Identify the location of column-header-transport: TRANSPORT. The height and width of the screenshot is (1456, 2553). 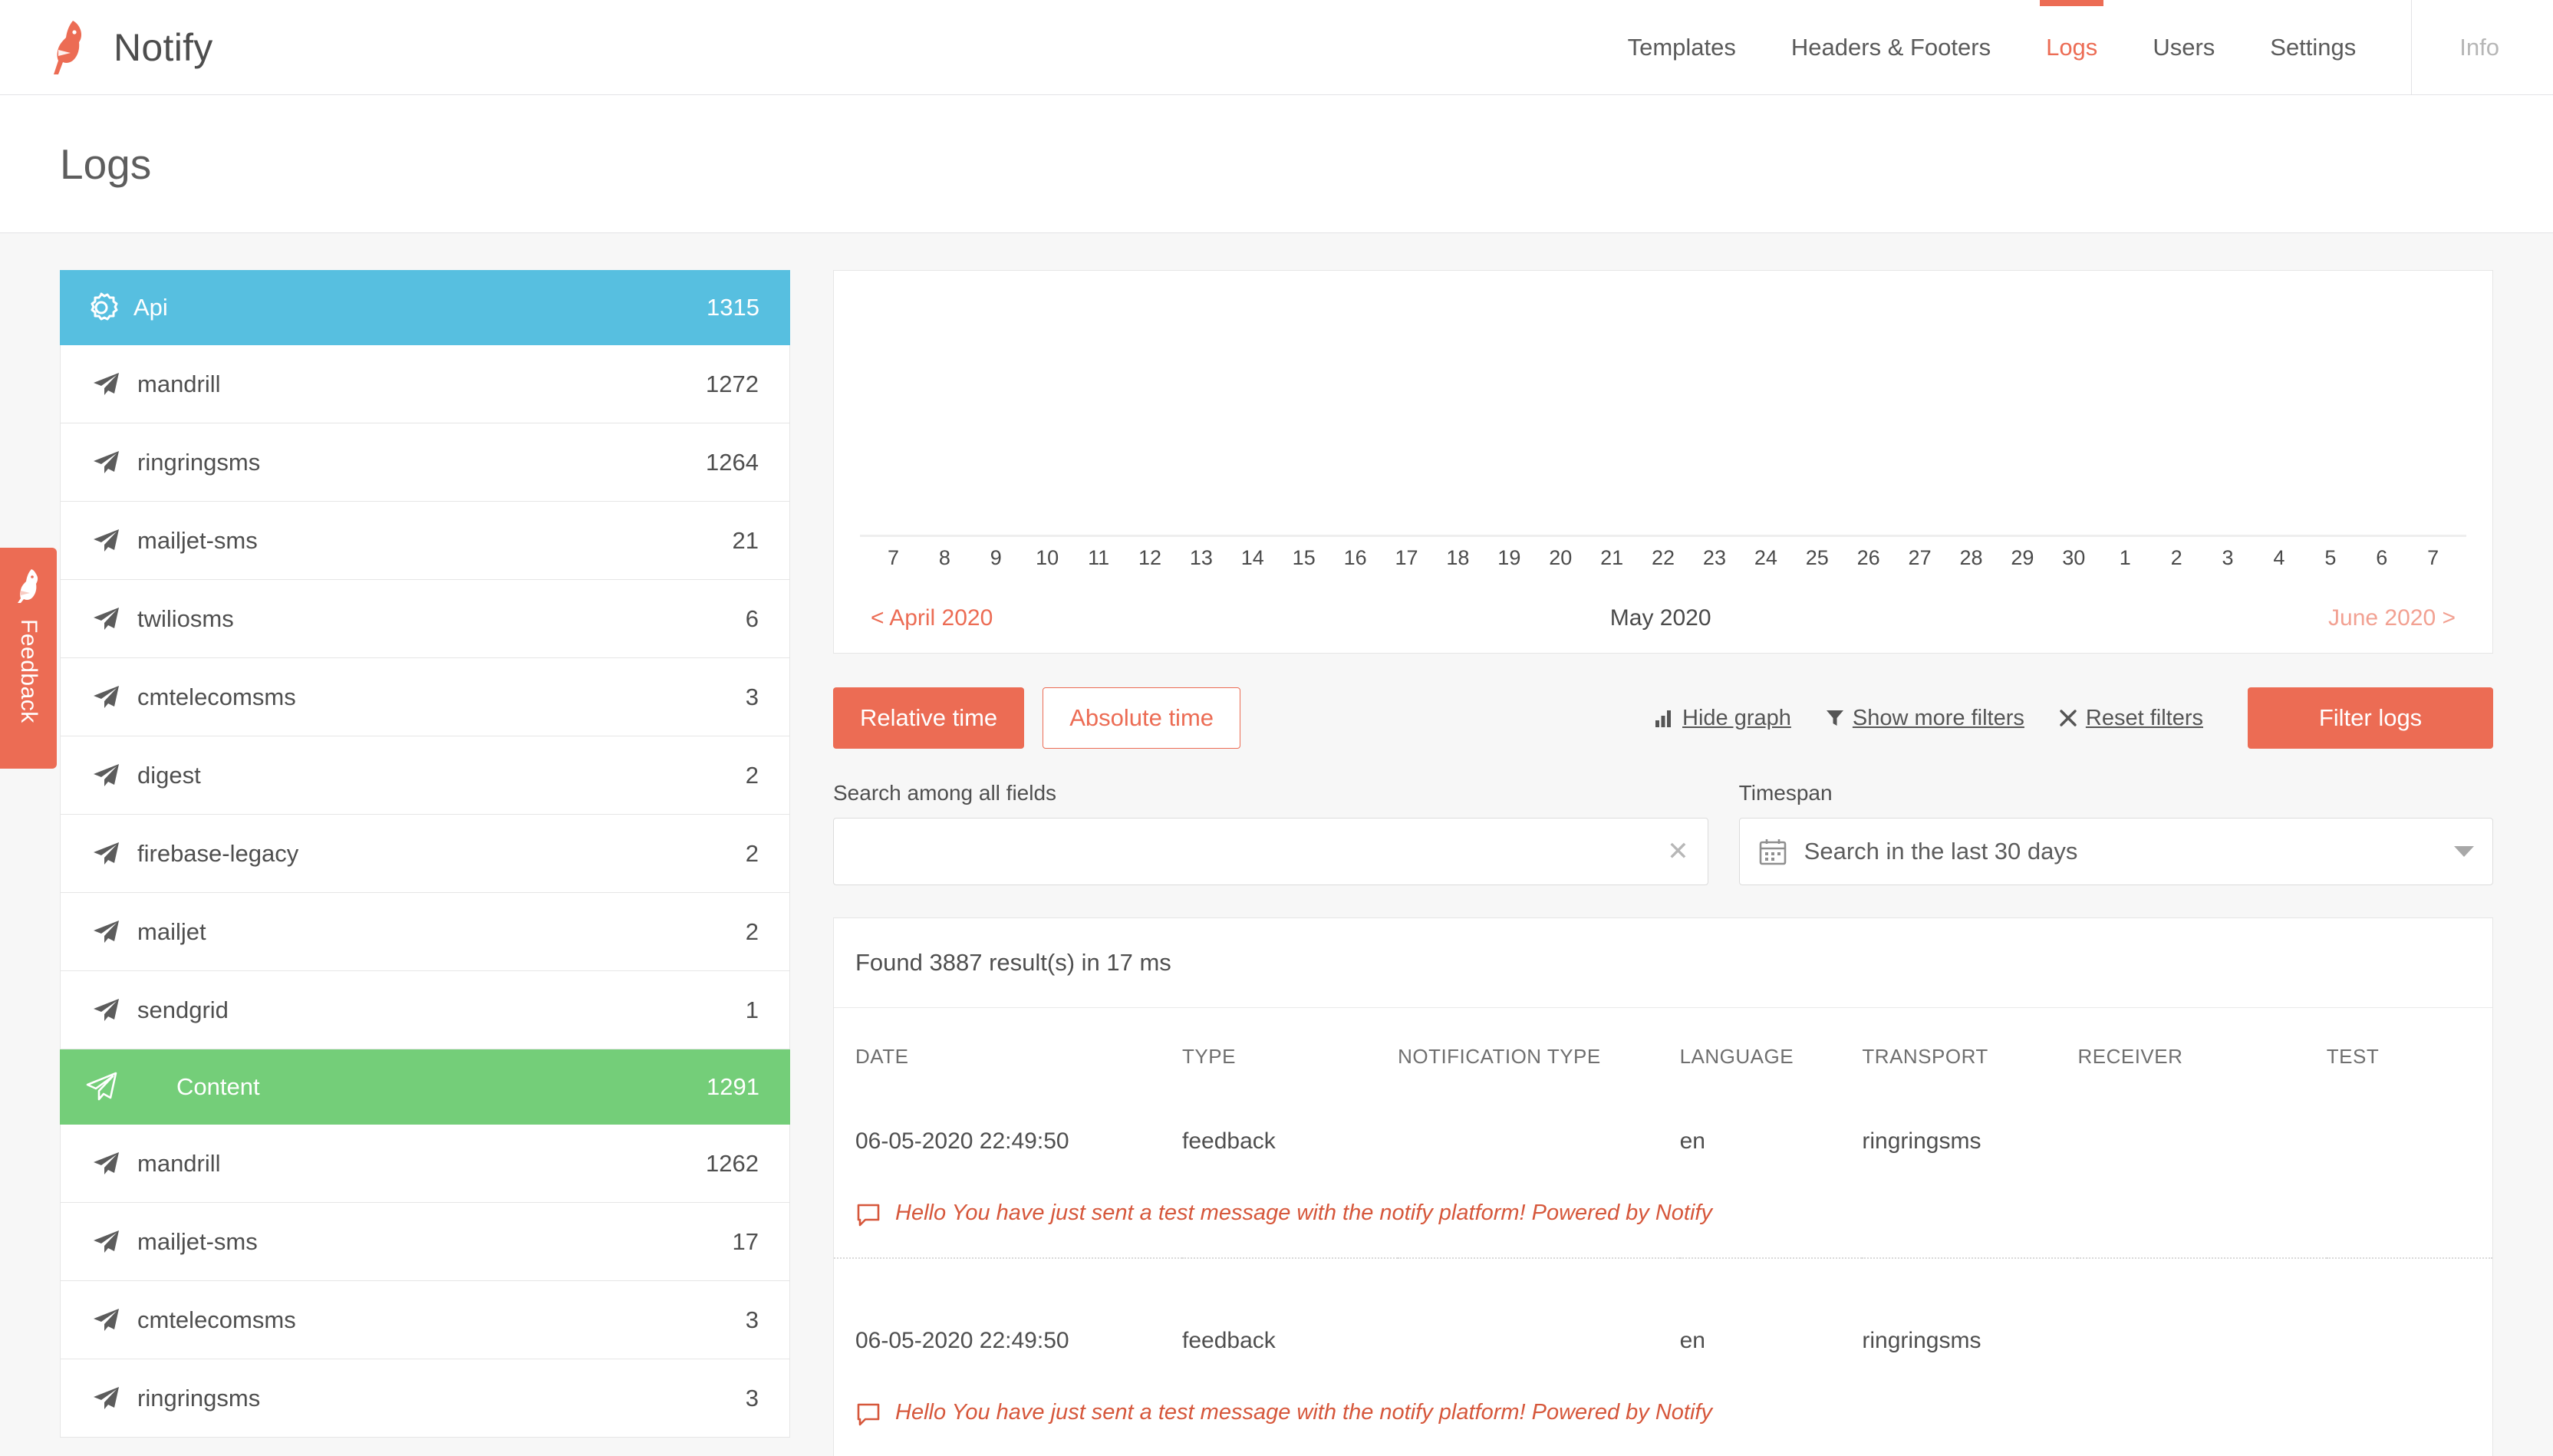
(1969, 1056).